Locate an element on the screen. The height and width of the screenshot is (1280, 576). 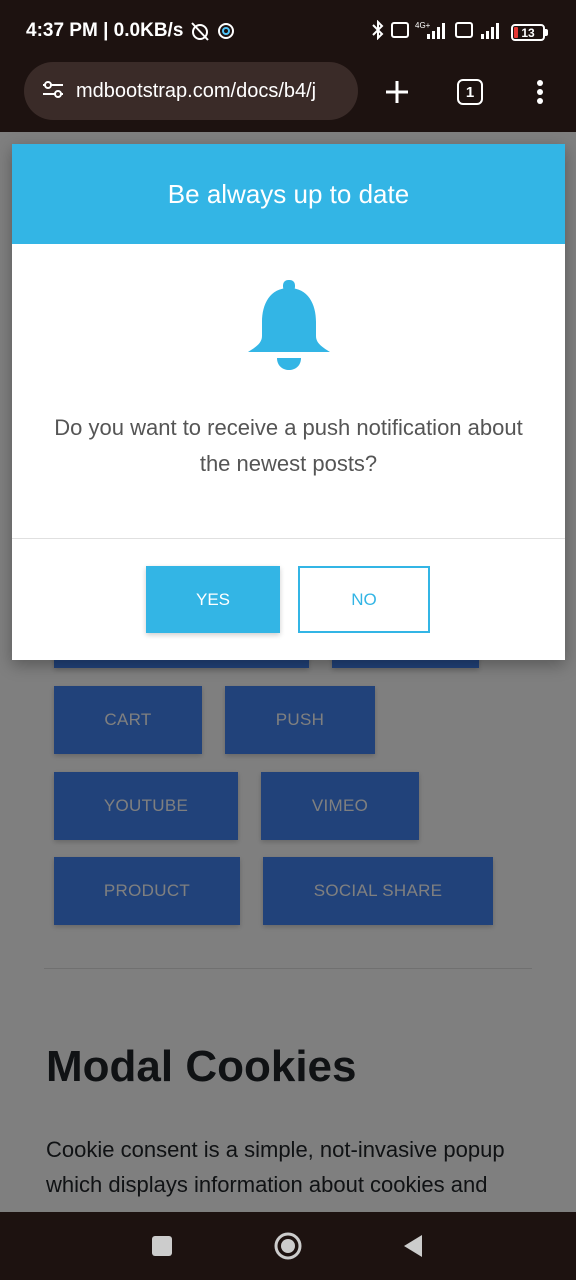
bell-icon is located at coordinates (289, 325).